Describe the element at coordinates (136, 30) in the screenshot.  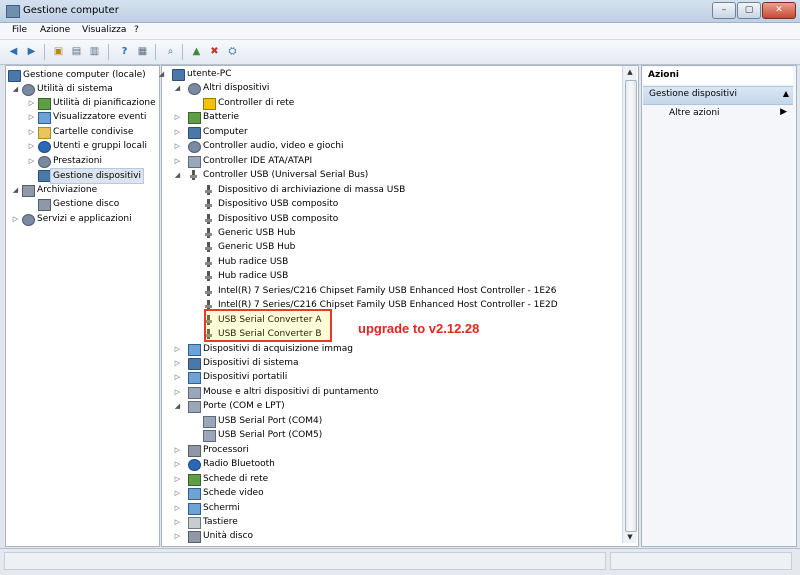
I see `menu-help: ?` at that location.